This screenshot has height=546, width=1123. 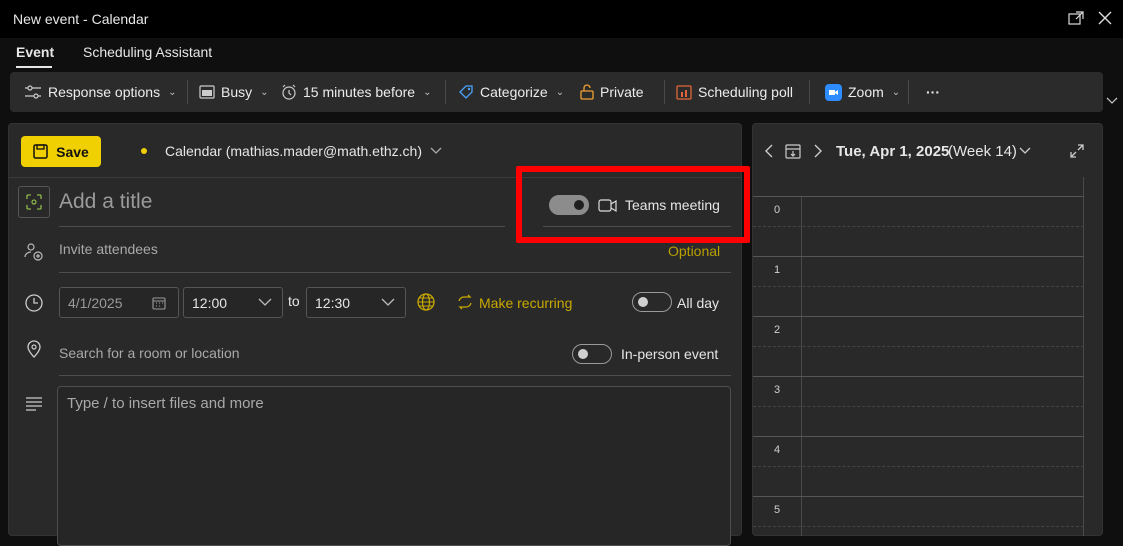 I want to click on reminder-label: 15 minutes before, so click(x=359, y=92).